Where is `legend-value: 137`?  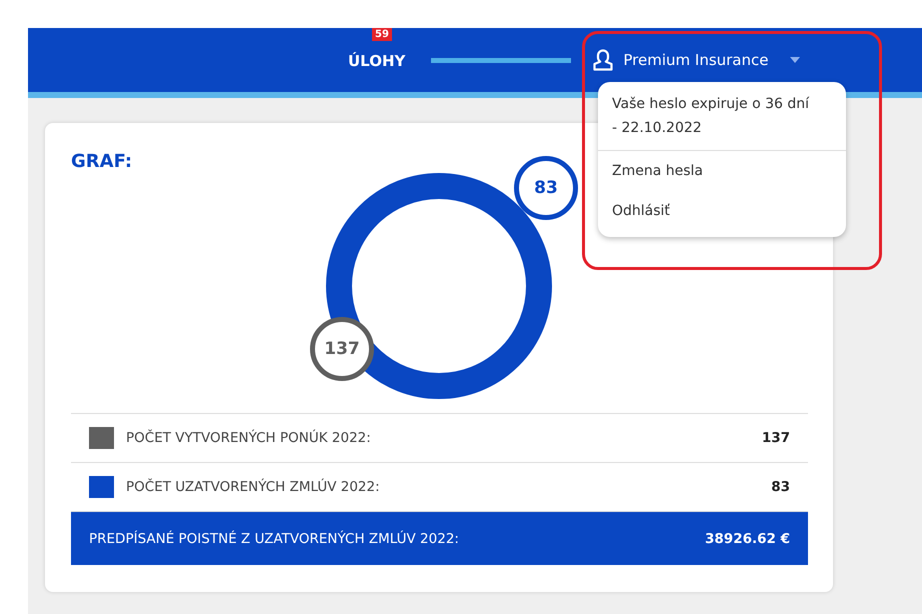
legend-value: 137 is located at coordinates (776, 438).